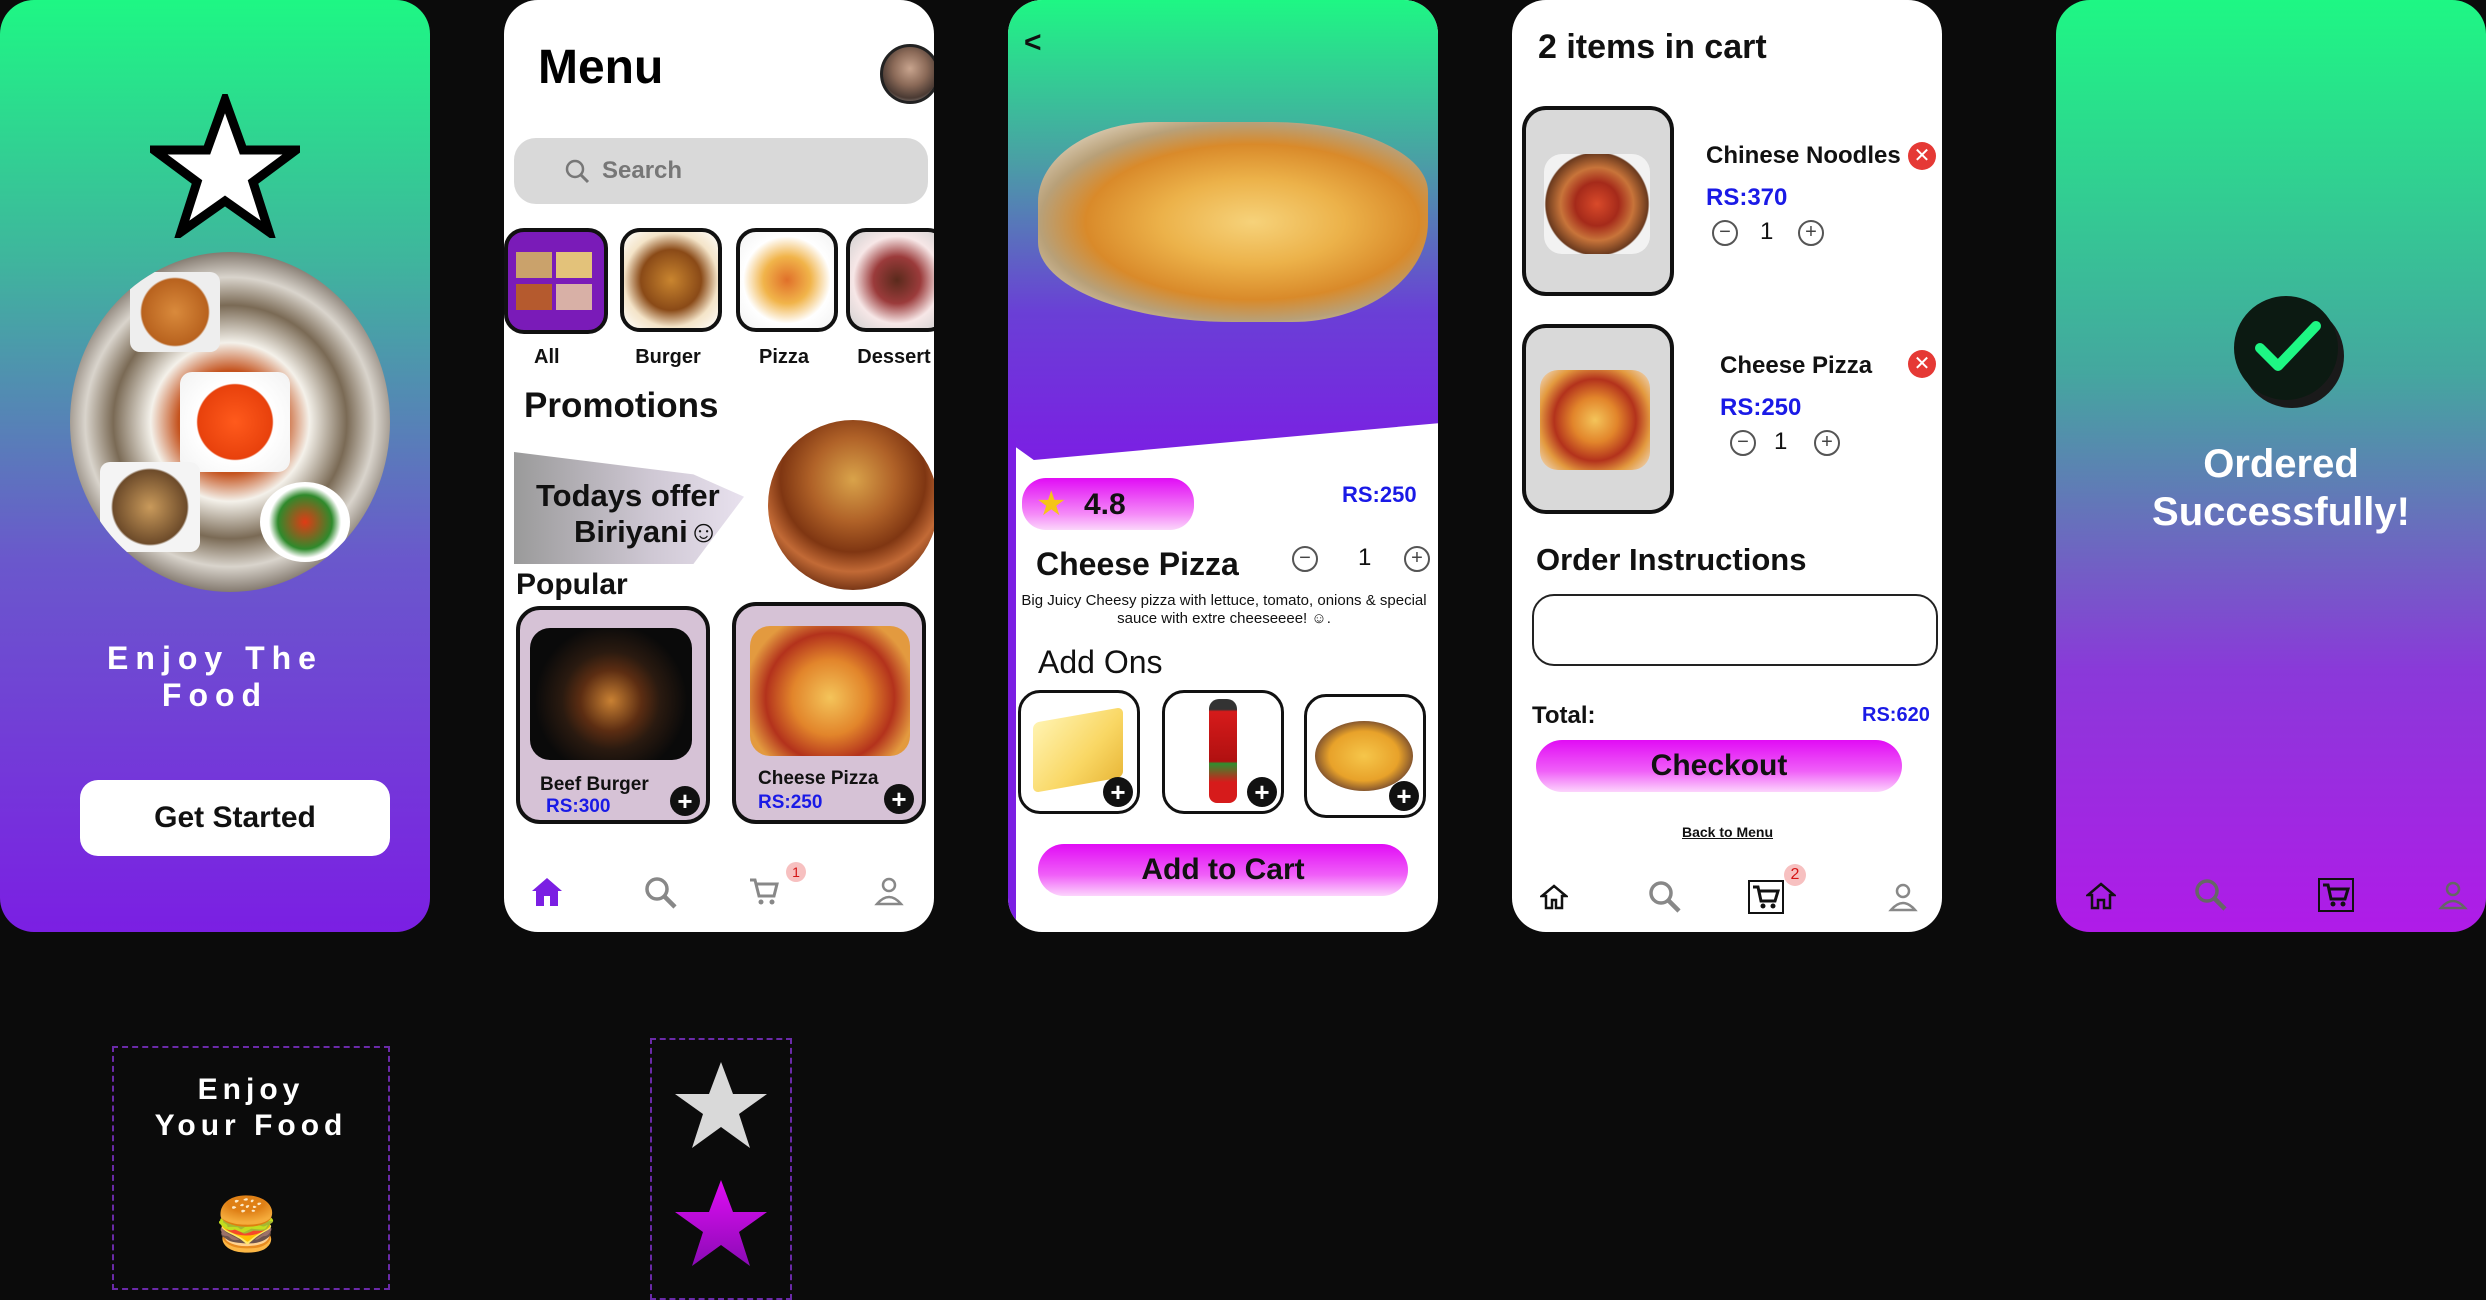 The width and height of the screenshot is (2486, 1300). I want to click on cart-item-price: RS:370, so click(1747, 197).